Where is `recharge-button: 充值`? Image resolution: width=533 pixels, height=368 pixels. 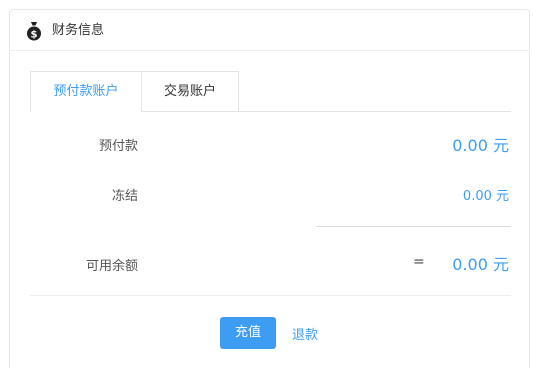
recharge-button: 充值 is located at coordinates (248, 333).